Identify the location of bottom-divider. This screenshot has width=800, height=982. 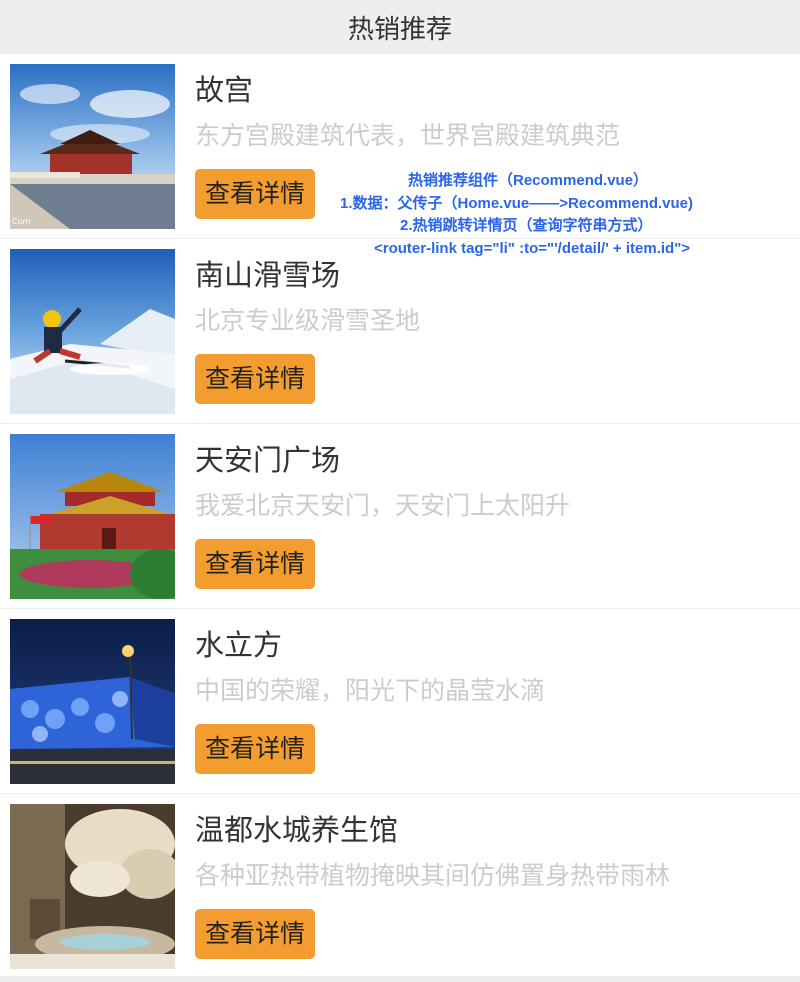
(400, 979).